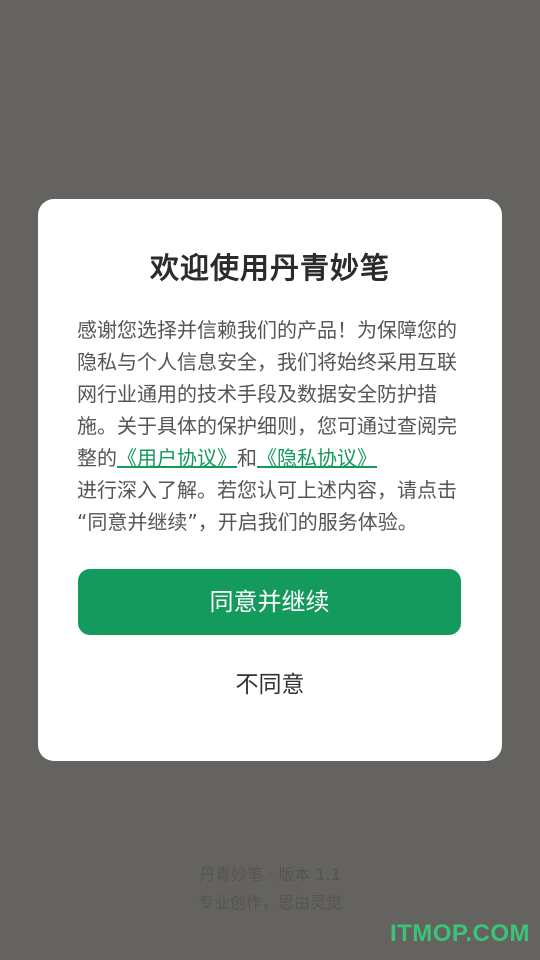  Describe the element at coordinates (267, 506) in the screenshot. I see `dialog-body-text-continued: 进行深入了解。若您认可上述内容，请点击 “同意并继续”，开启我们的服务体验。` at that location.